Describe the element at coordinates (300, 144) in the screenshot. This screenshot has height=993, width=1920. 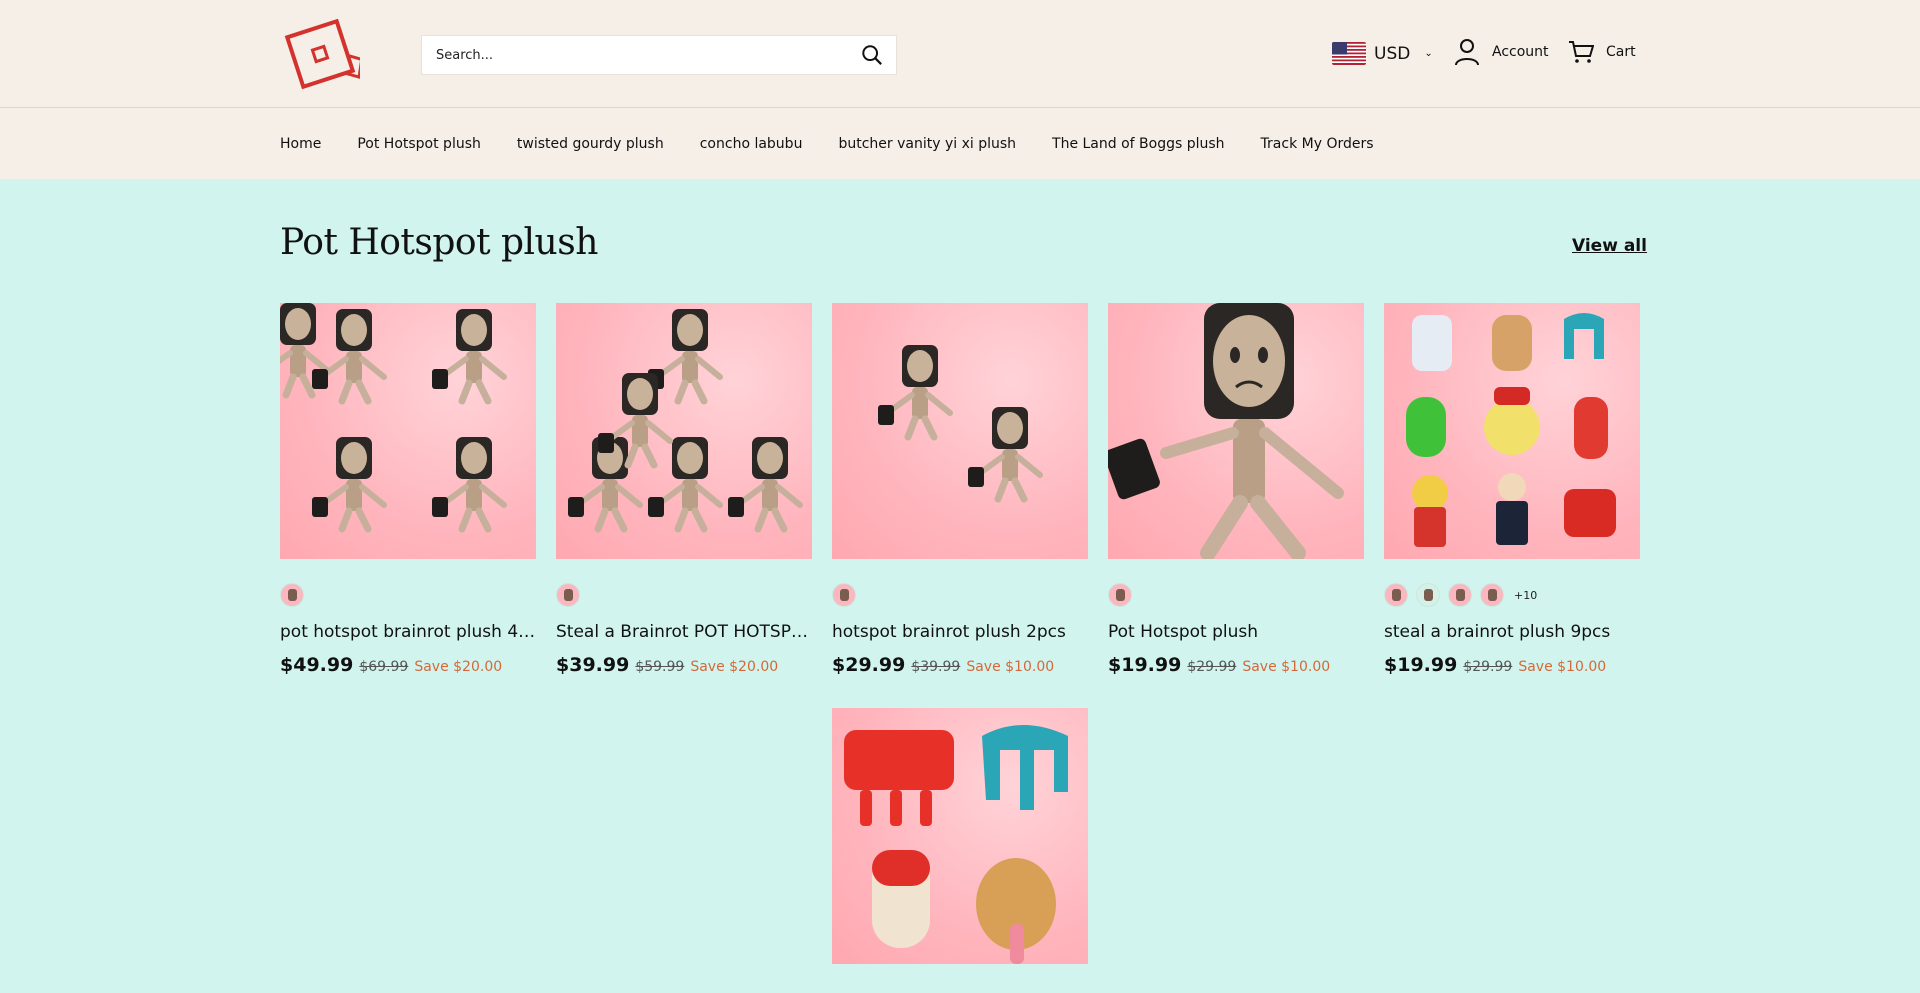
I see `nav-item-home: Home` at that location.